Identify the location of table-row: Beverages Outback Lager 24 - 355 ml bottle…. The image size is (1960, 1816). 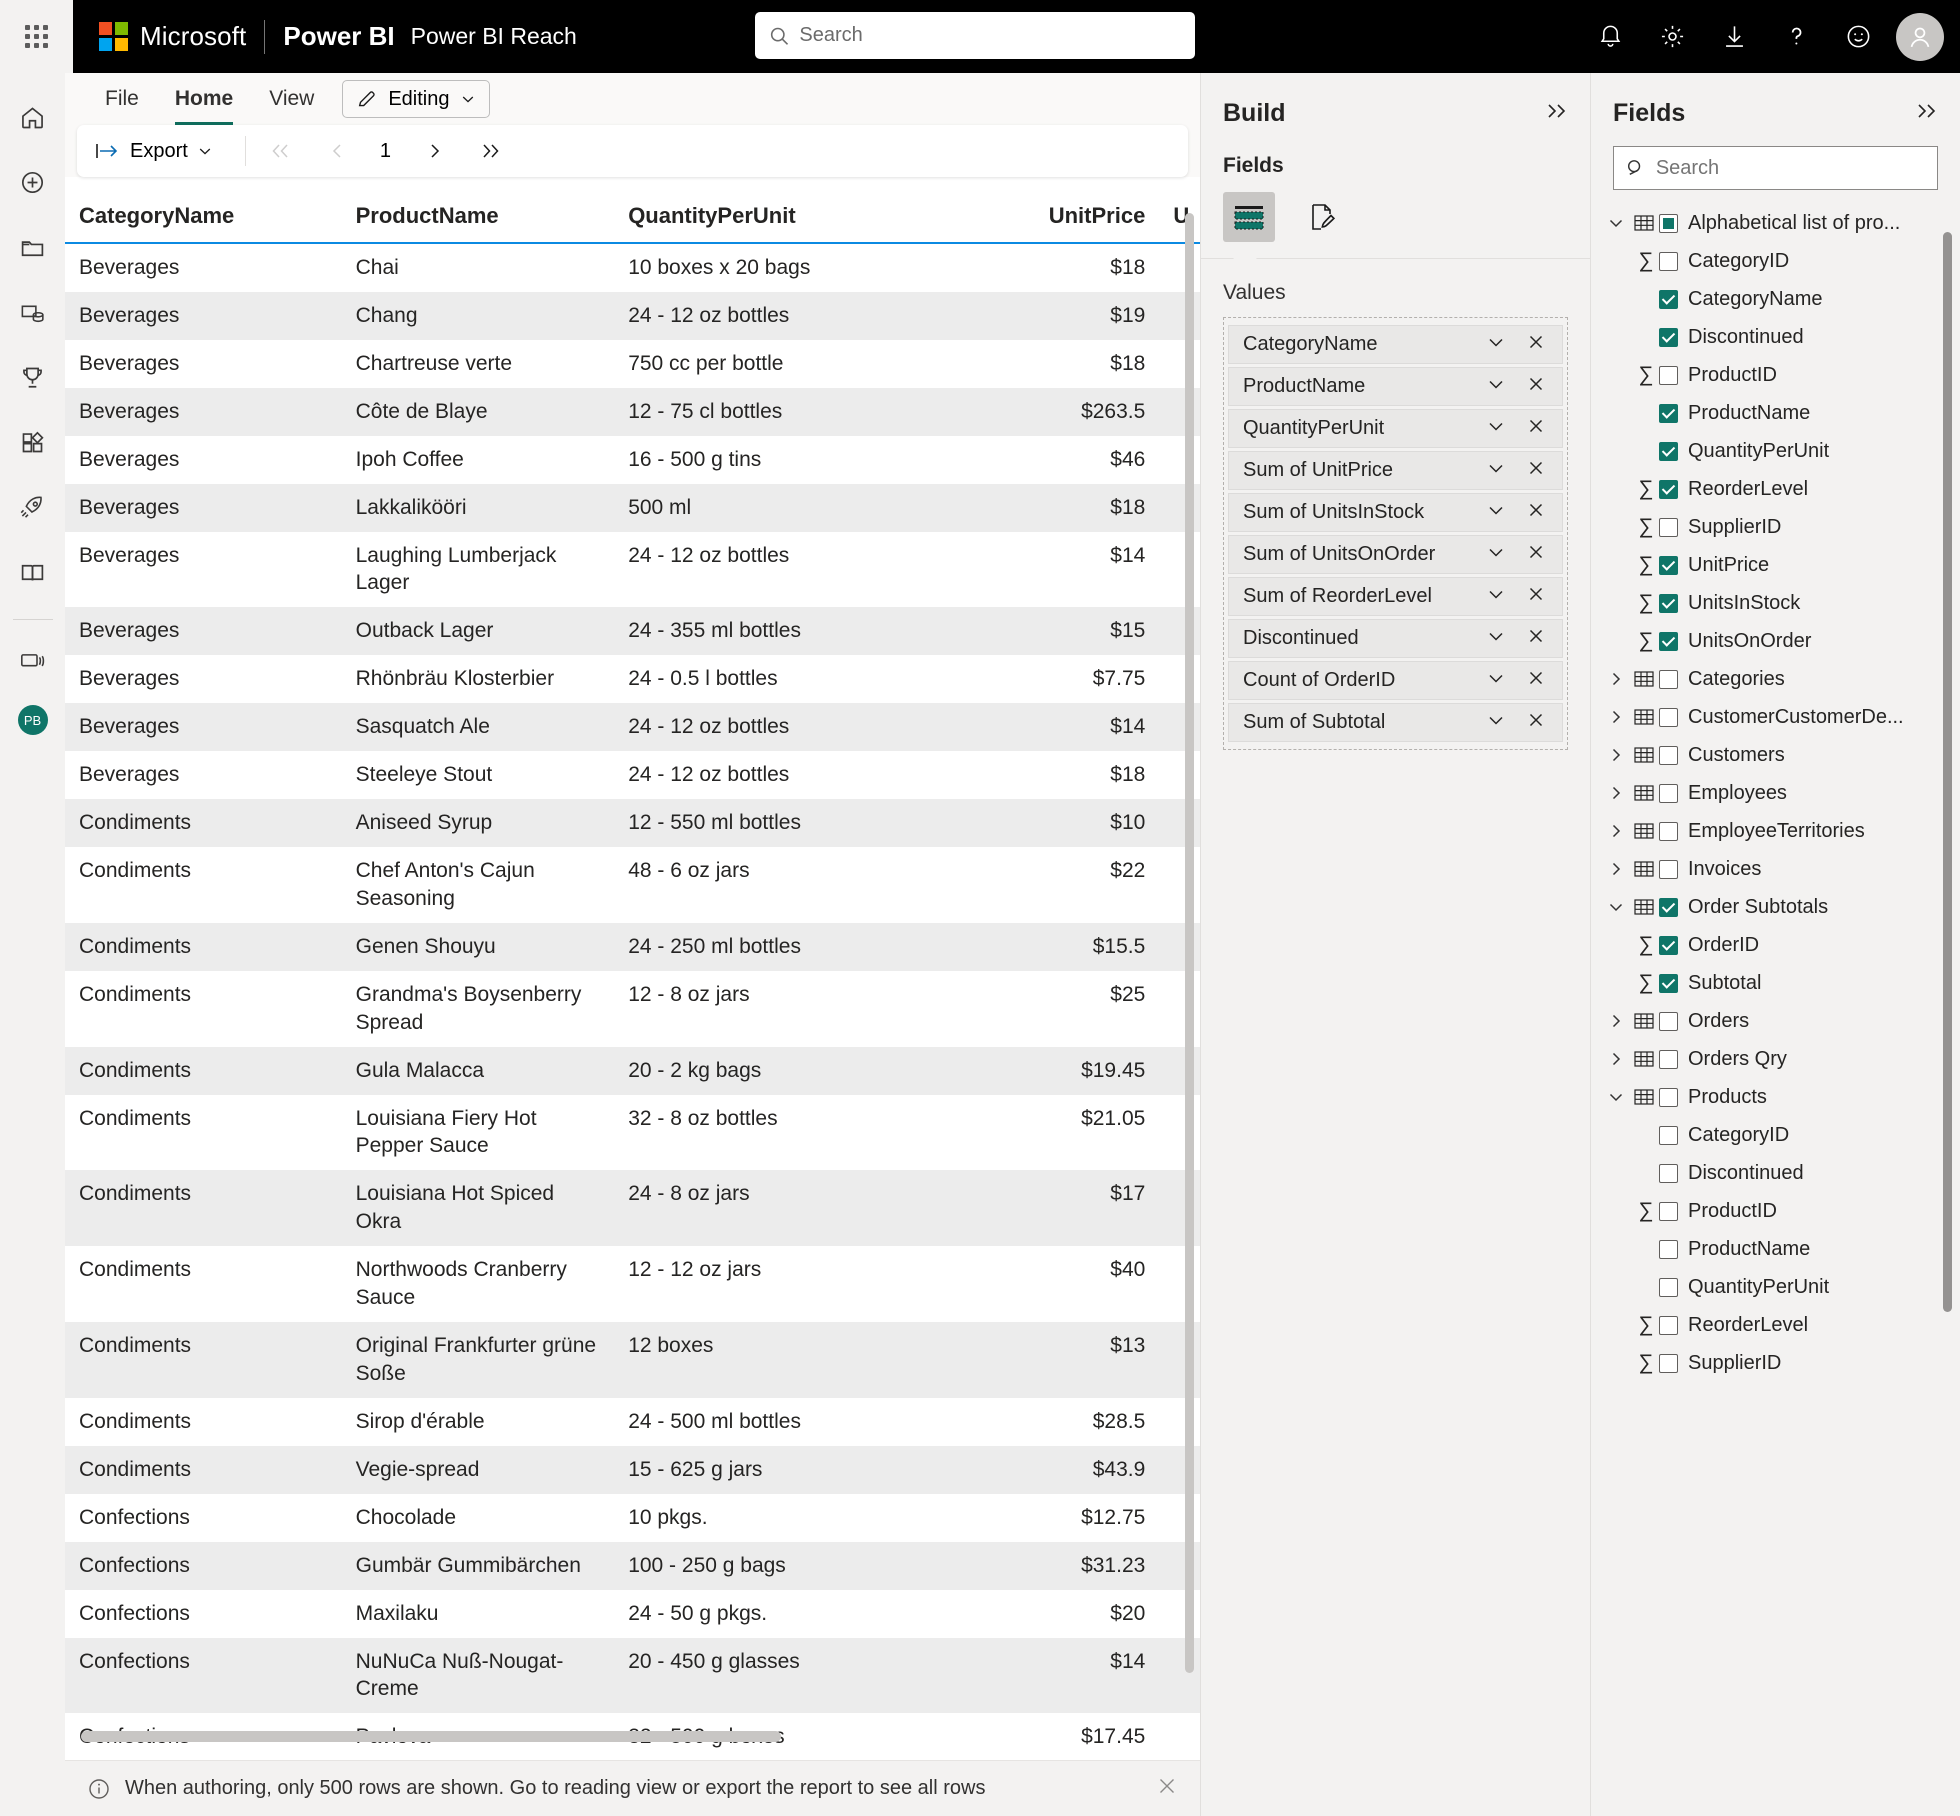
(632, 631).